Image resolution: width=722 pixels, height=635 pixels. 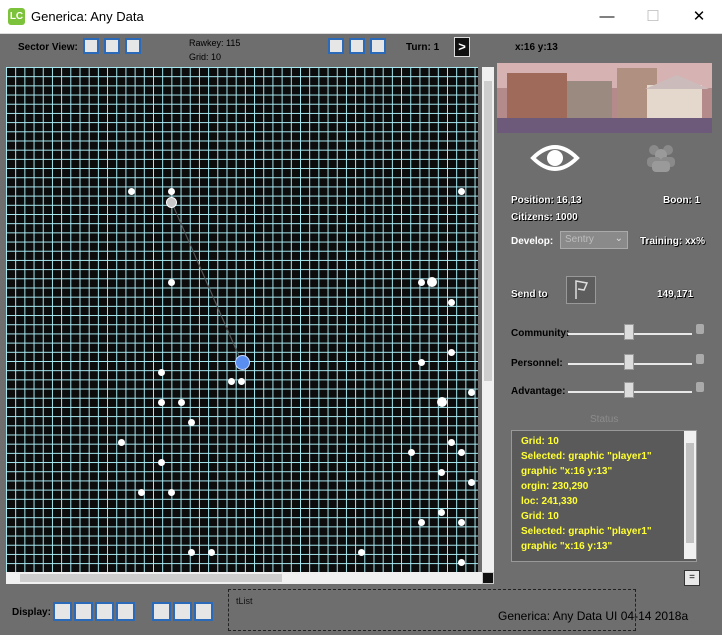 What do you see at coordinates (215, 43) in the screenshot?
I see `rawkey-readout: Rawkey: 115` at bounding box center [215, 43].